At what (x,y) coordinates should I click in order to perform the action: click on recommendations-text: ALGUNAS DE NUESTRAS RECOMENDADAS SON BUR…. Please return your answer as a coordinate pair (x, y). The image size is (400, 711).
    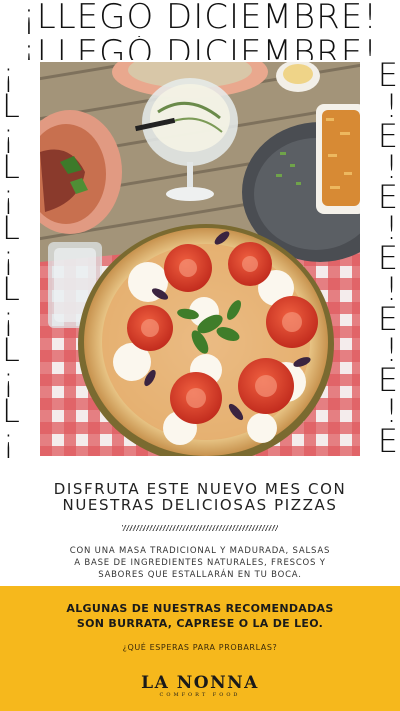
    Looking at the image, I should click on (200, 616).